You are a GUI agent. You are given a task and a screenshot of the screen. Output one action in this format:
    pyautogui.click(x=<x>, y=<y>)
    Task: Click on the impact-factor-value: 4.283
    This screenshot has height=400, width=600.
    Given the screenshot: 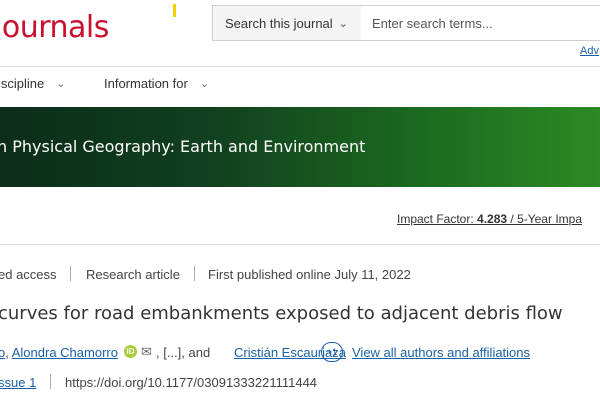 What is the action you would take?
    pyautogui.click(x=492, y=219)
    